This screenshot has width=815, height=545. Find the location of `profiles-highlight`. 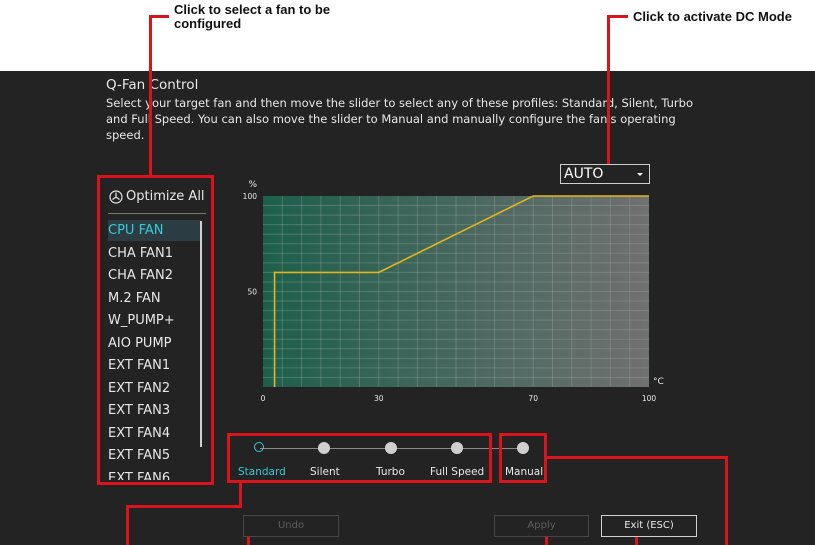

profiles-highlight is located at coordinates (359, 458).